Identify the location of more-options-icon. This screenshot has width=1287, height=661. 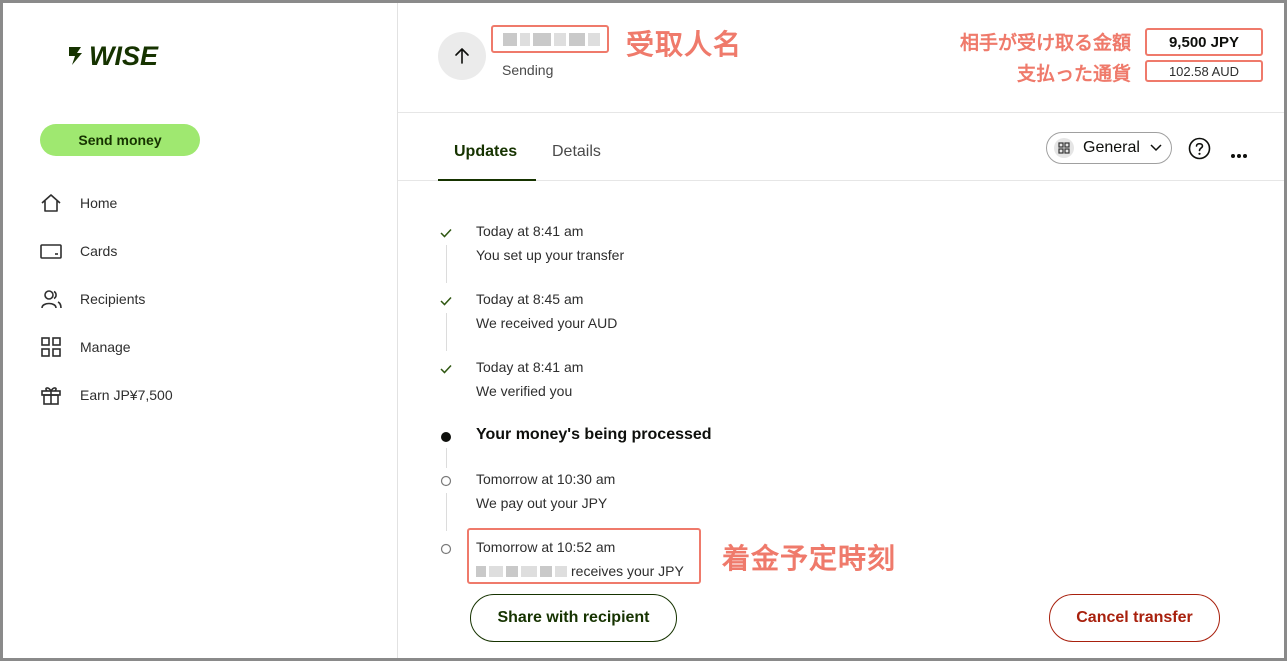
(1239, 155).